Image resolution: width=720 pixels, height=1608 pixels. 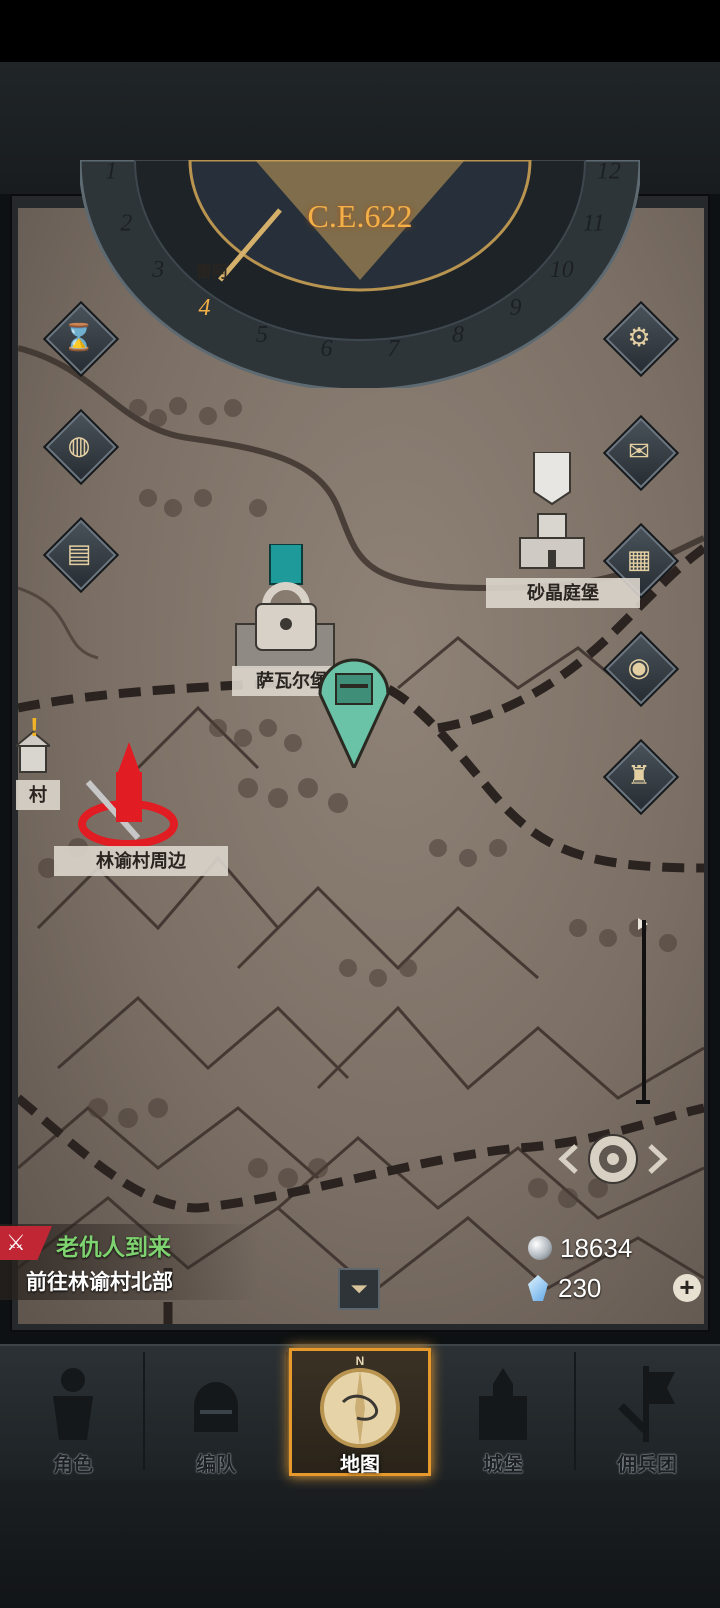 I want to click on nav-label: 角色, so click(x=73, y=1465).